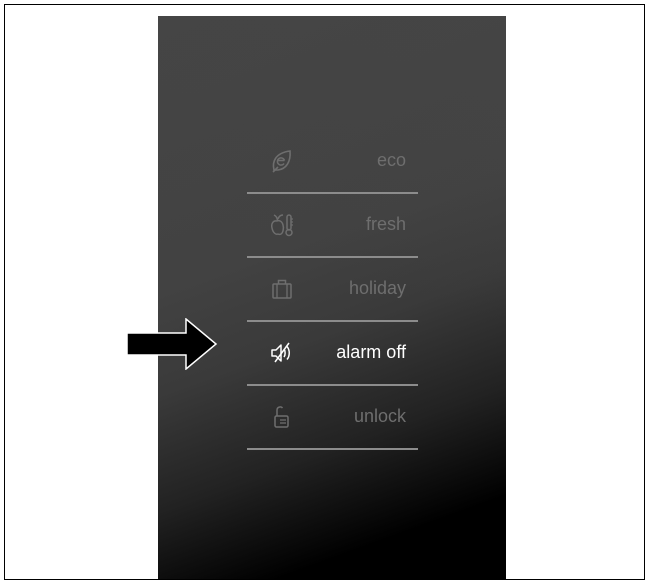  Describe the element at coordinates (377, 288) in the screenshot. I see `menu-item-holiday-label: holiday` at that location.